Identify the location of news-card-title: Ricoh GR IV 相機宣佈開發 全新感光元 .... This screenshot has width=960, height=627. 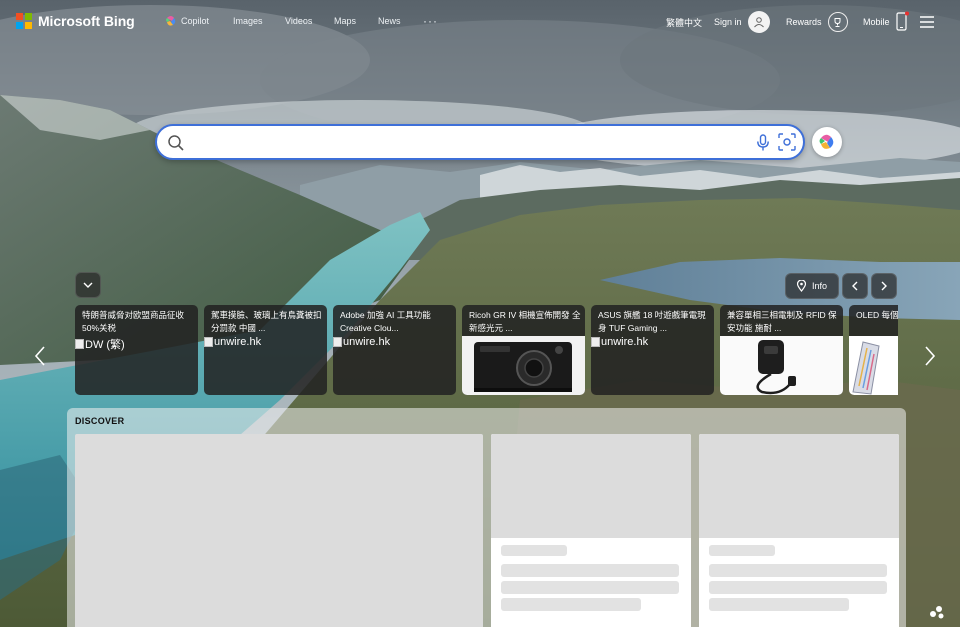
(525, 321).